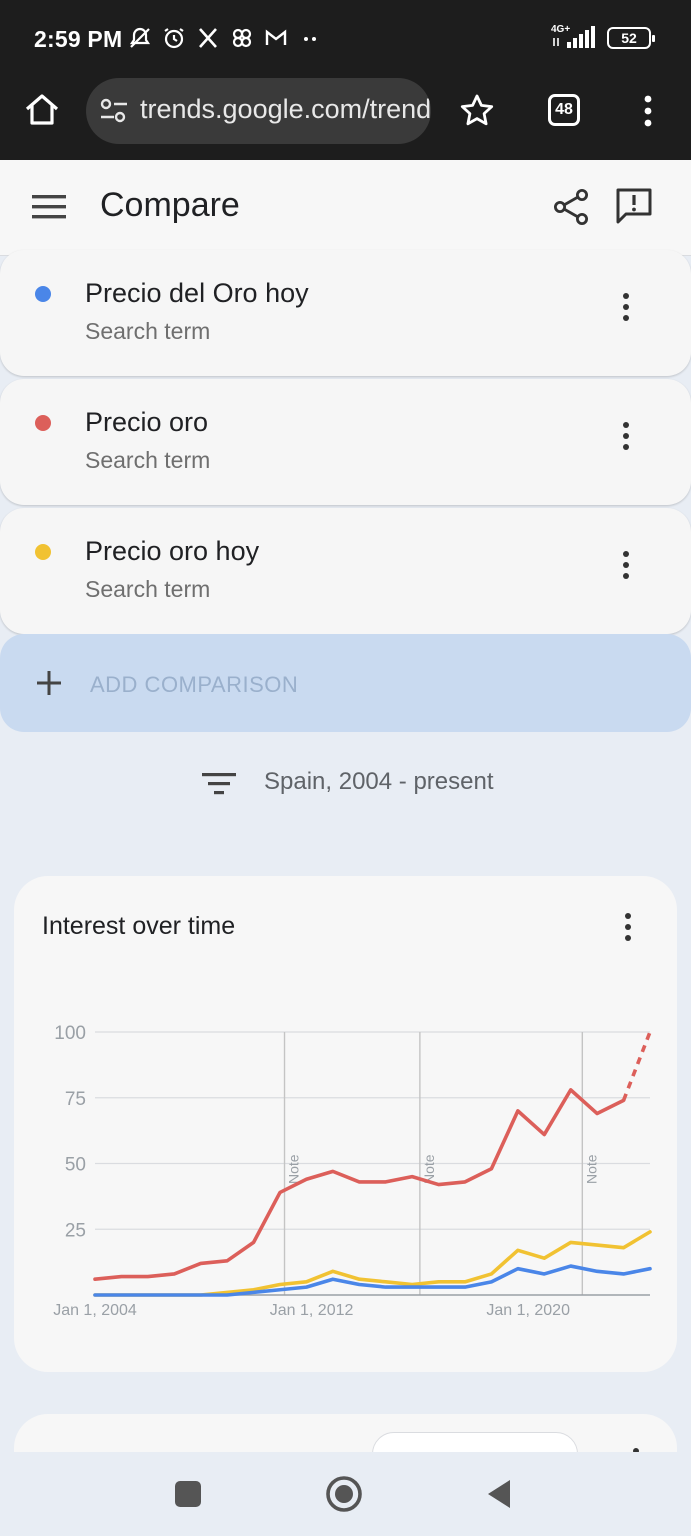  Describe the element at coordinates (477, 111) in the screenshot. I see `bookmark-star-icon` at that location.